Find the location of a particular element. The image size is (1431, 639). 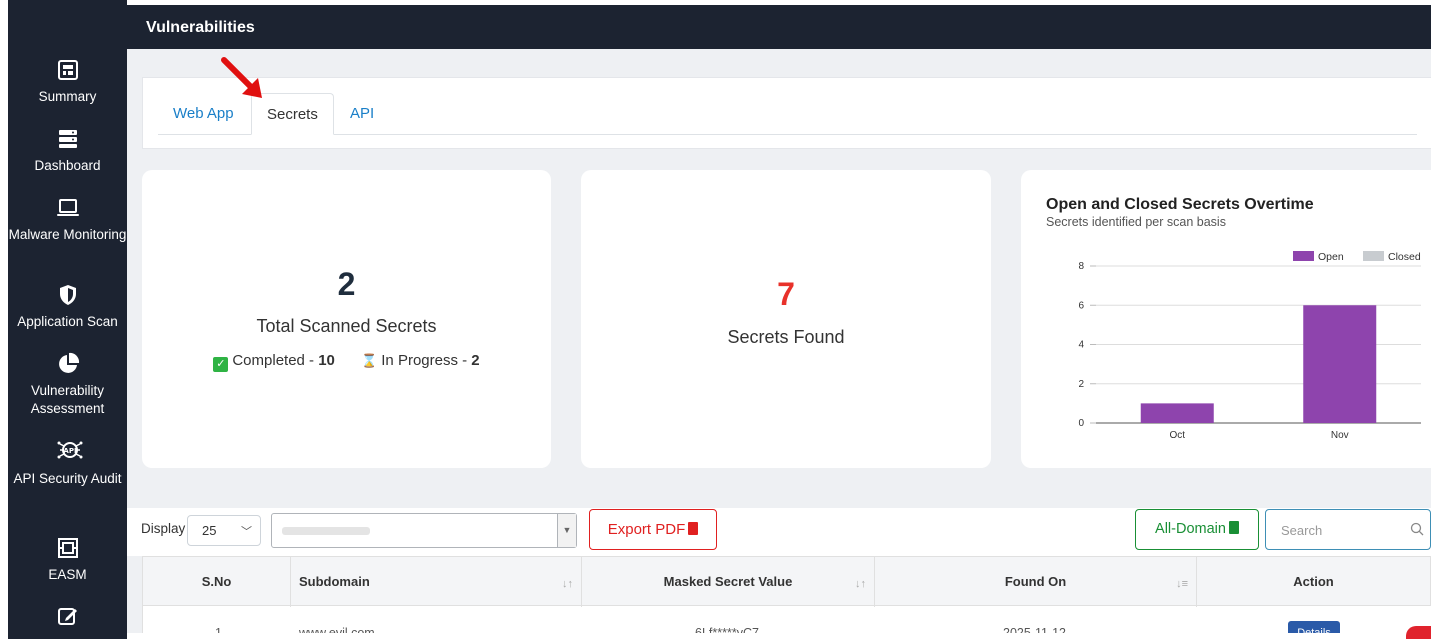

top-header: Vulnerabilities is located at coordinates (779, 27).